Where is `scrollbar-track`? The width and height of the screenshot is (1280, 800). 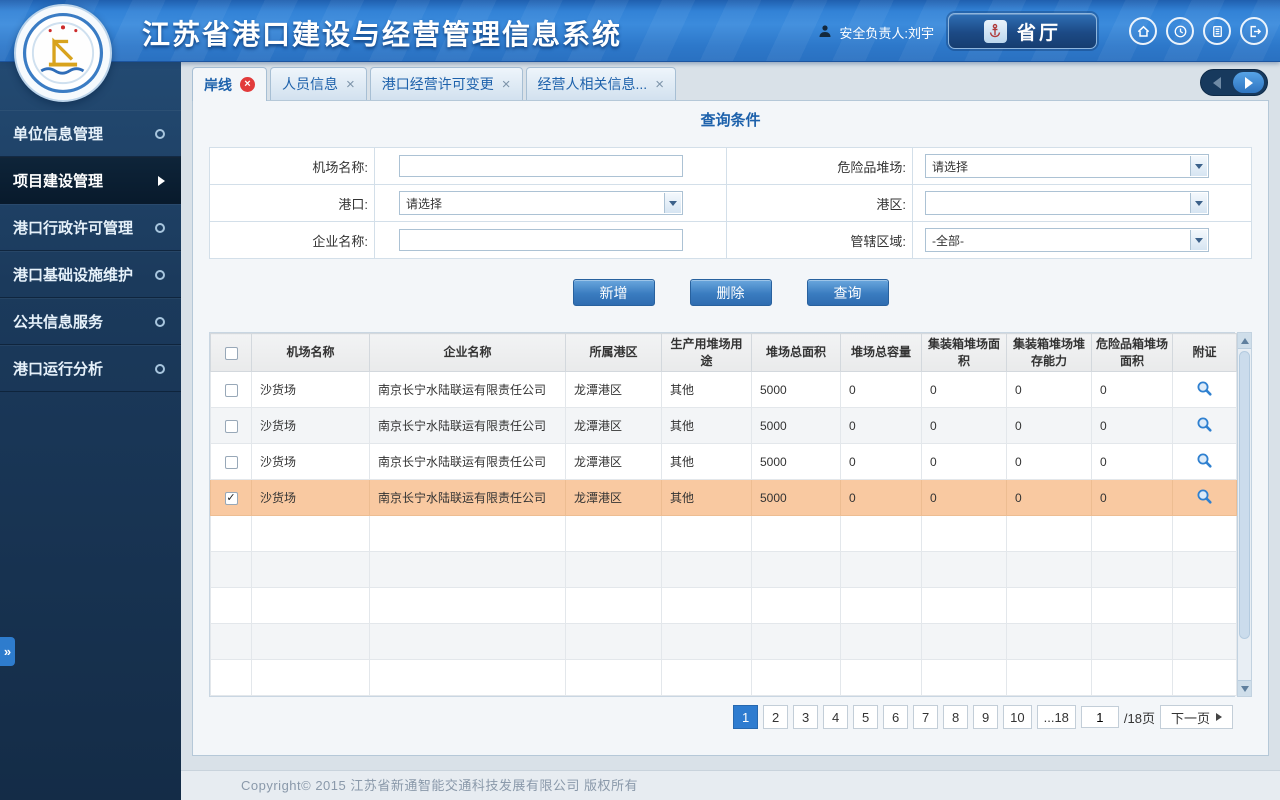
scrollbar-track is located at coordinates (1244, 514).